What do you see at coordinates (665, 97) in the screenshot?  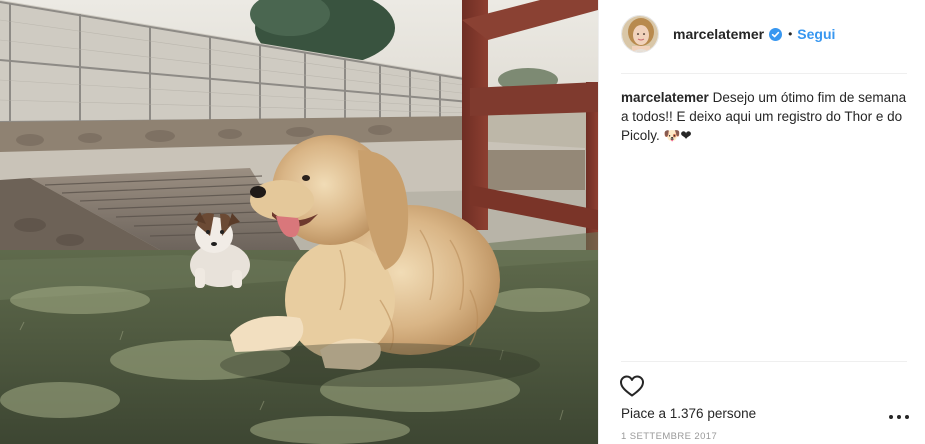 I see `caption-username: marcelatemer` at bounding box center [665, 97].